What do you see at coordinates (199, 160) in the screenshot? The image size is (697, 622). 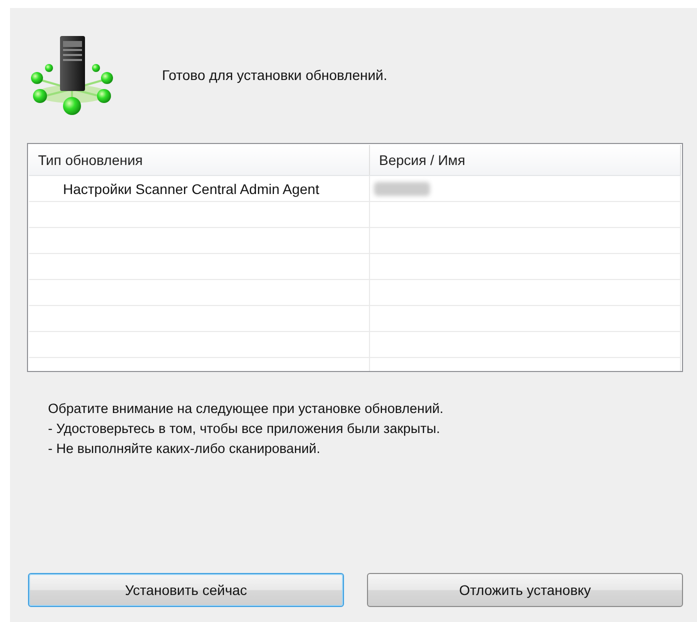 I see `column-header: Тип обновления` at bounding box center [199, 160].